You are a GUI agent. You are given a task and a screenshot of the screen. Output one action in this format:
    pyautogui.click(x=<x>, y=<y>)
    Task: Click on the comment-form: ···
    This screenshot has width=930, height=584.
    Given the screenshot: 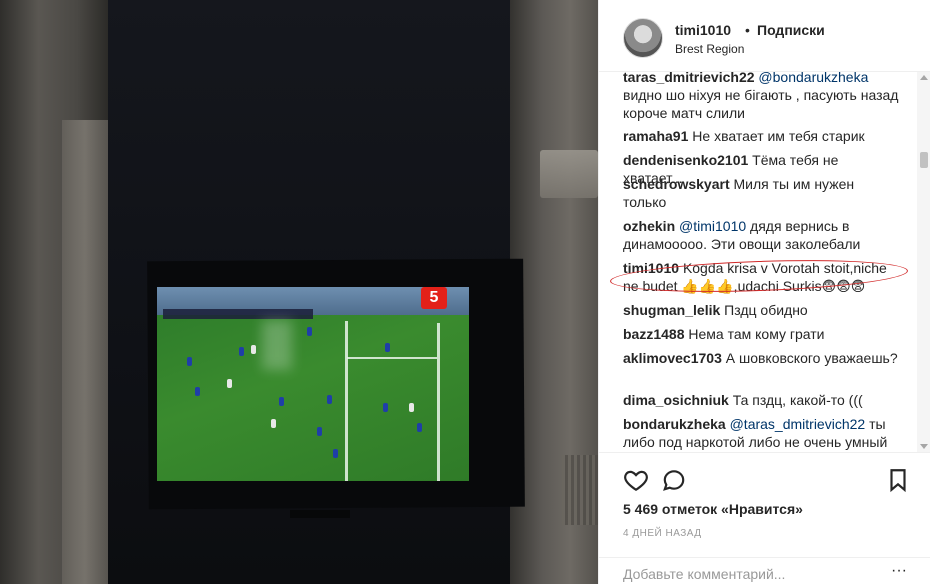 What is the action you would take?
    pyautogui.click(x=764, y=570)
    